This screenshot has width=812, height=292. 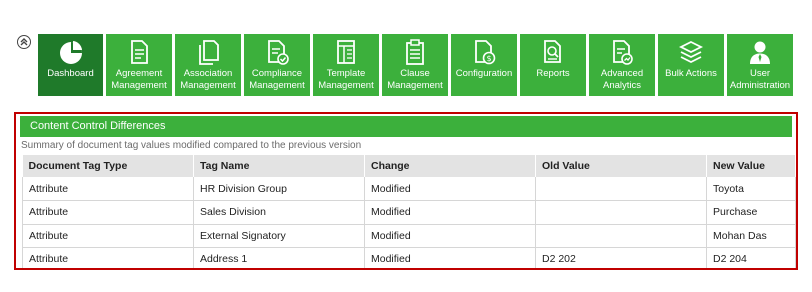 What do you see at coordinates (623, 52) in the screenshot?
I see `document-chart-icon` at bounding box center [623, 52].